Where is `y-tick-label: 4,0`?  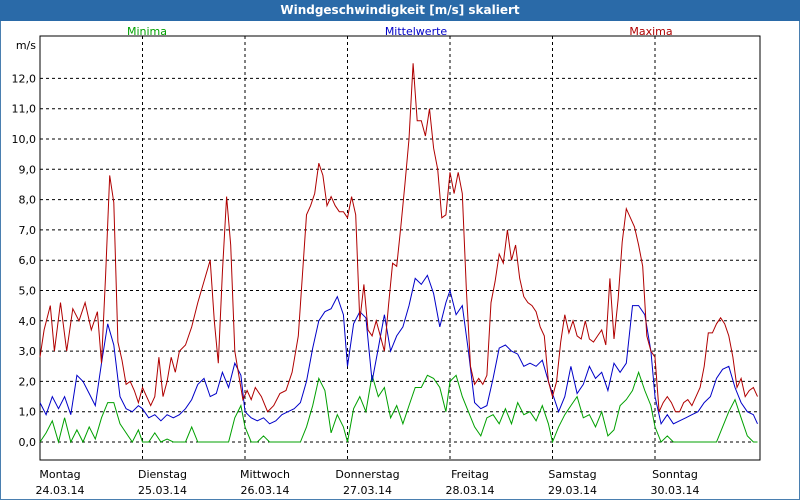 y-tick-label: 4,0 is located at coordinates (28, 321).